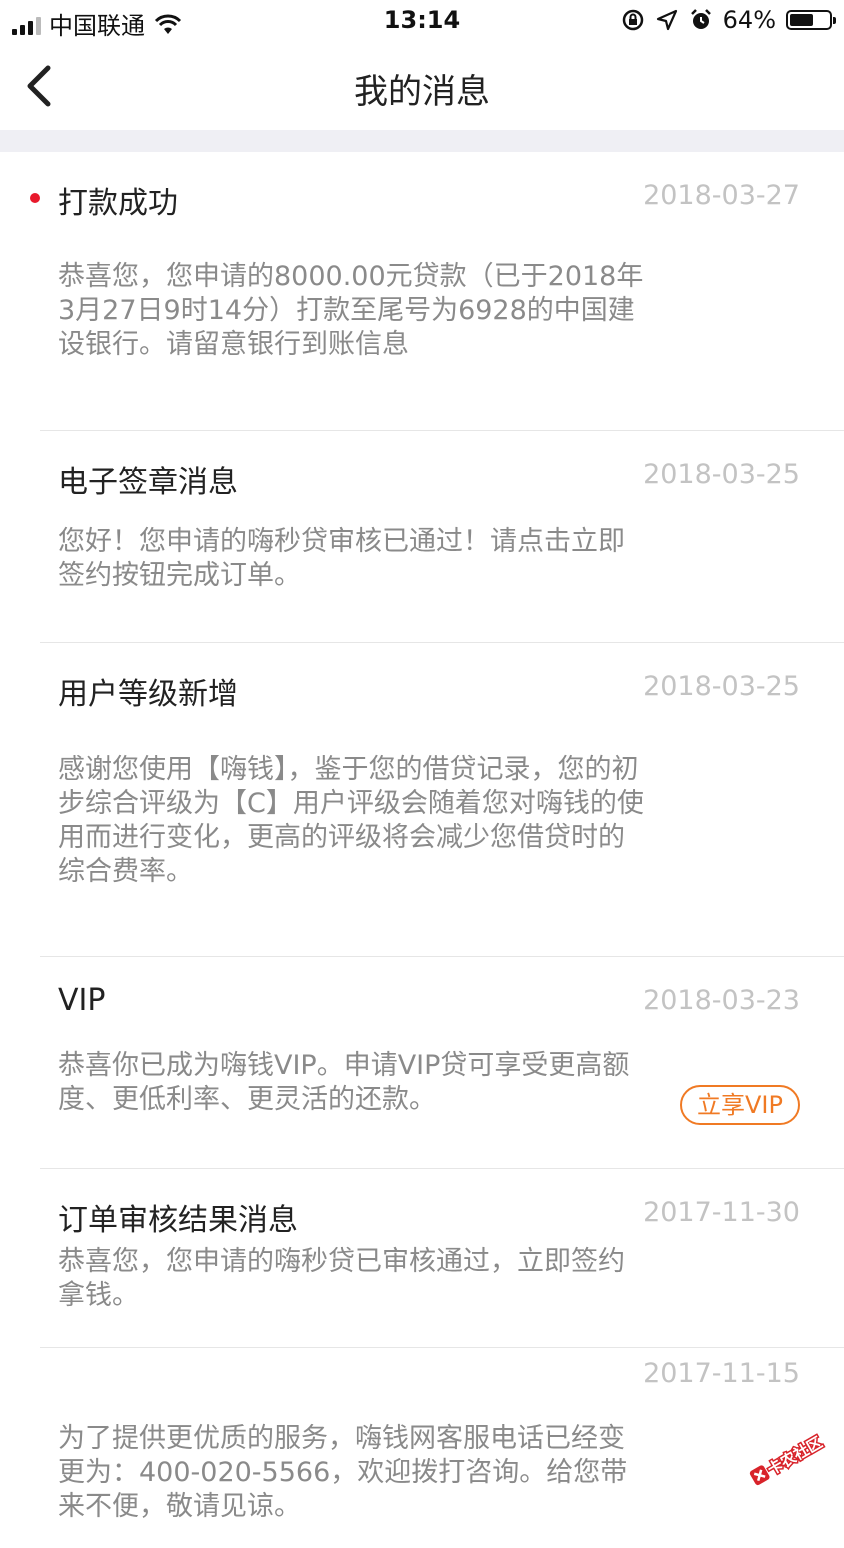 The width and height of the screenshot is (844, 1548). Describe the element at coordinates (148, 694) in the screenshot. I see `message-title: 用户等级新增` at that location.